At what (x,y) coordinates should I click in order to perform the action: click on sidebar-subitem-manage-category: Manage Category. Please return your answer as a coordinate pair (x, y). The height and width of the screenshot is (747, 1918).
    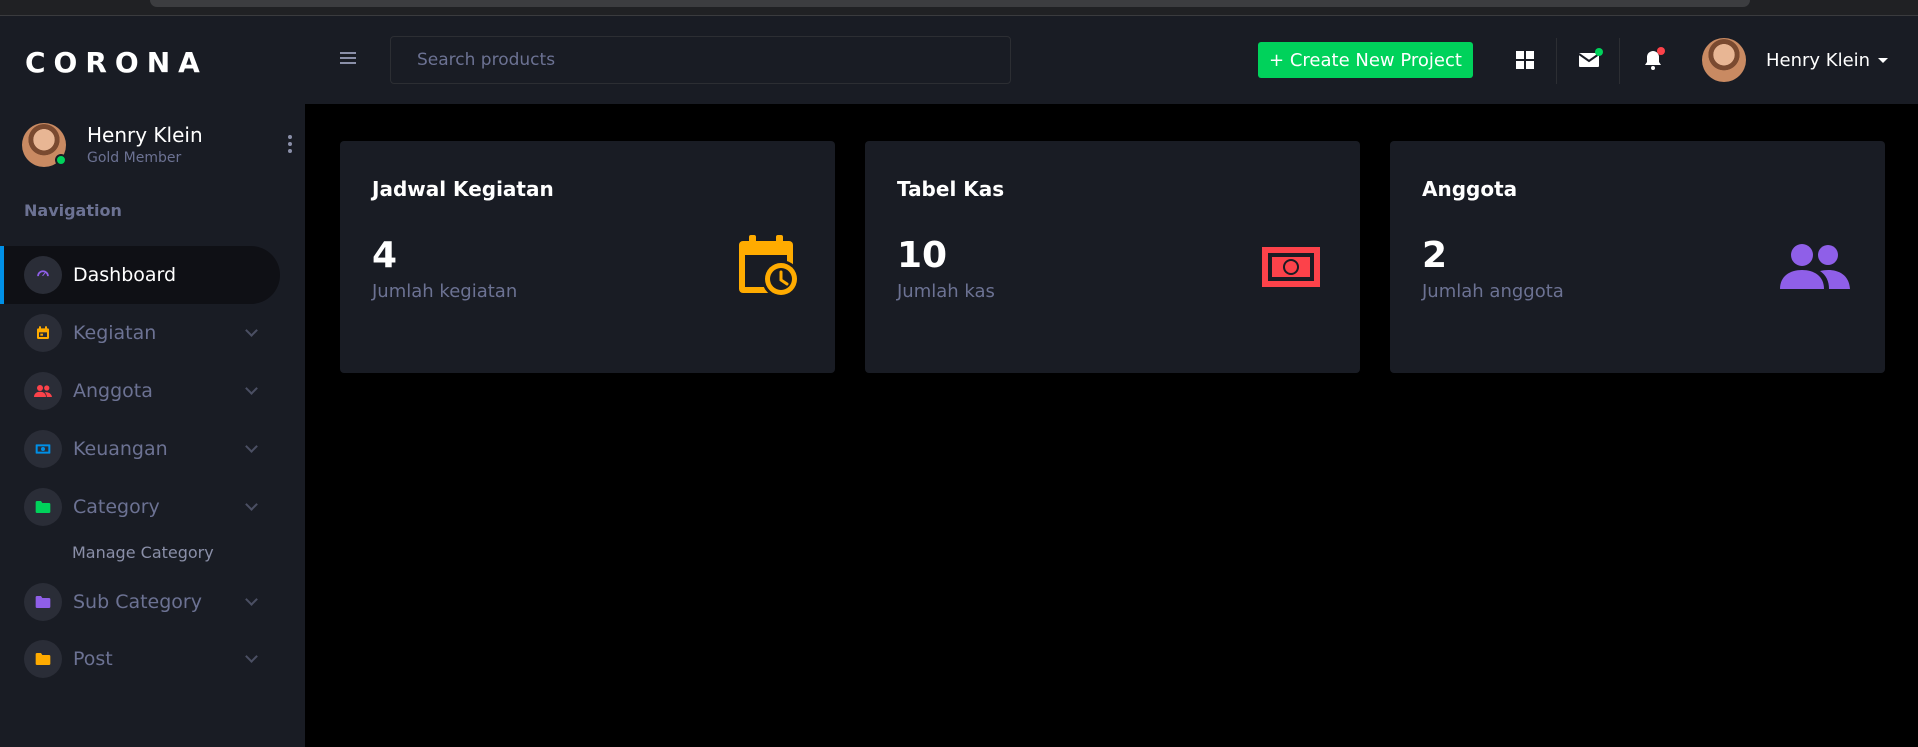
    Looking at the image, I should click on (143, 552).